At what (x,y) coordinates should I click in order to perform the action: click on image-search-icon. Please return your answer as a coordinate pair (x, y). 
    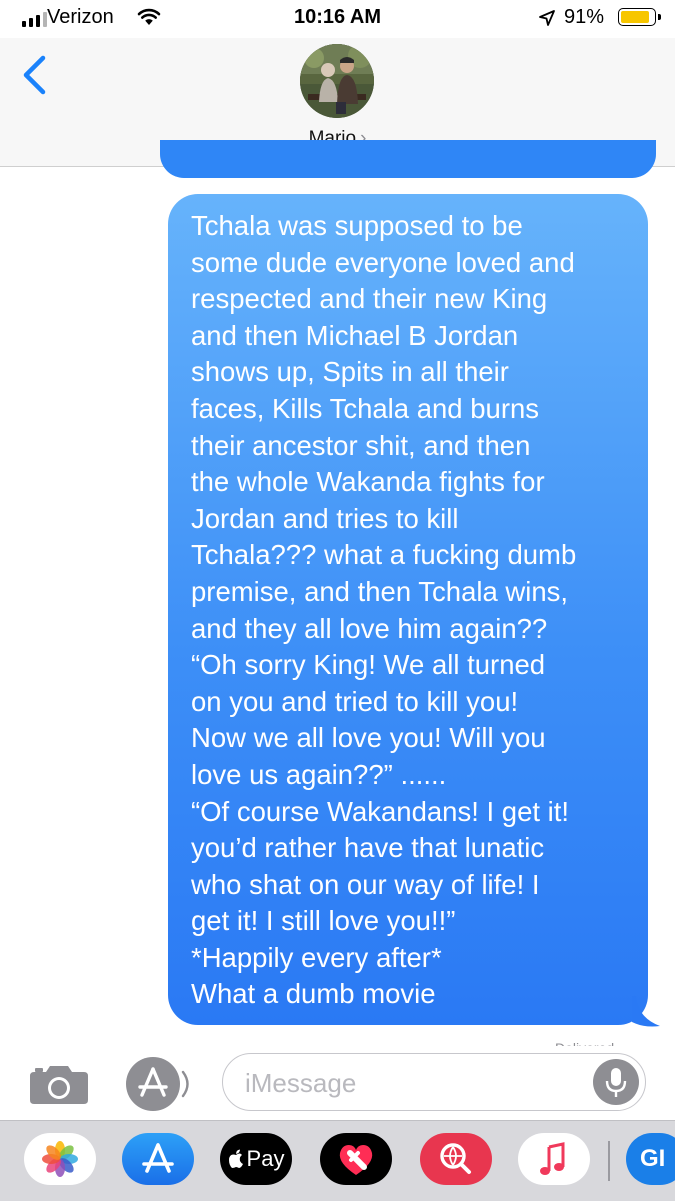
    Looking at the image, I should click on (455, 1158).